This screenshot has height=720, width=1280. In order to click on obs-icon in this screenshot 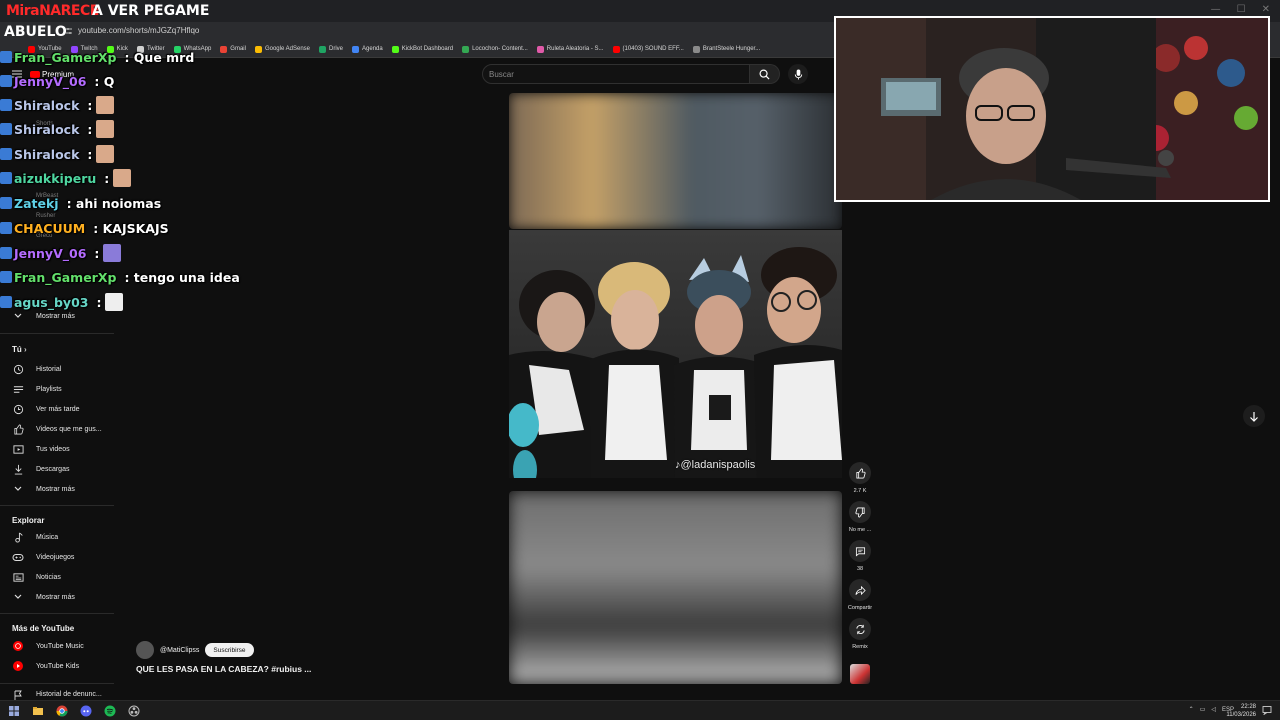, I will do `click(134, 711)`.